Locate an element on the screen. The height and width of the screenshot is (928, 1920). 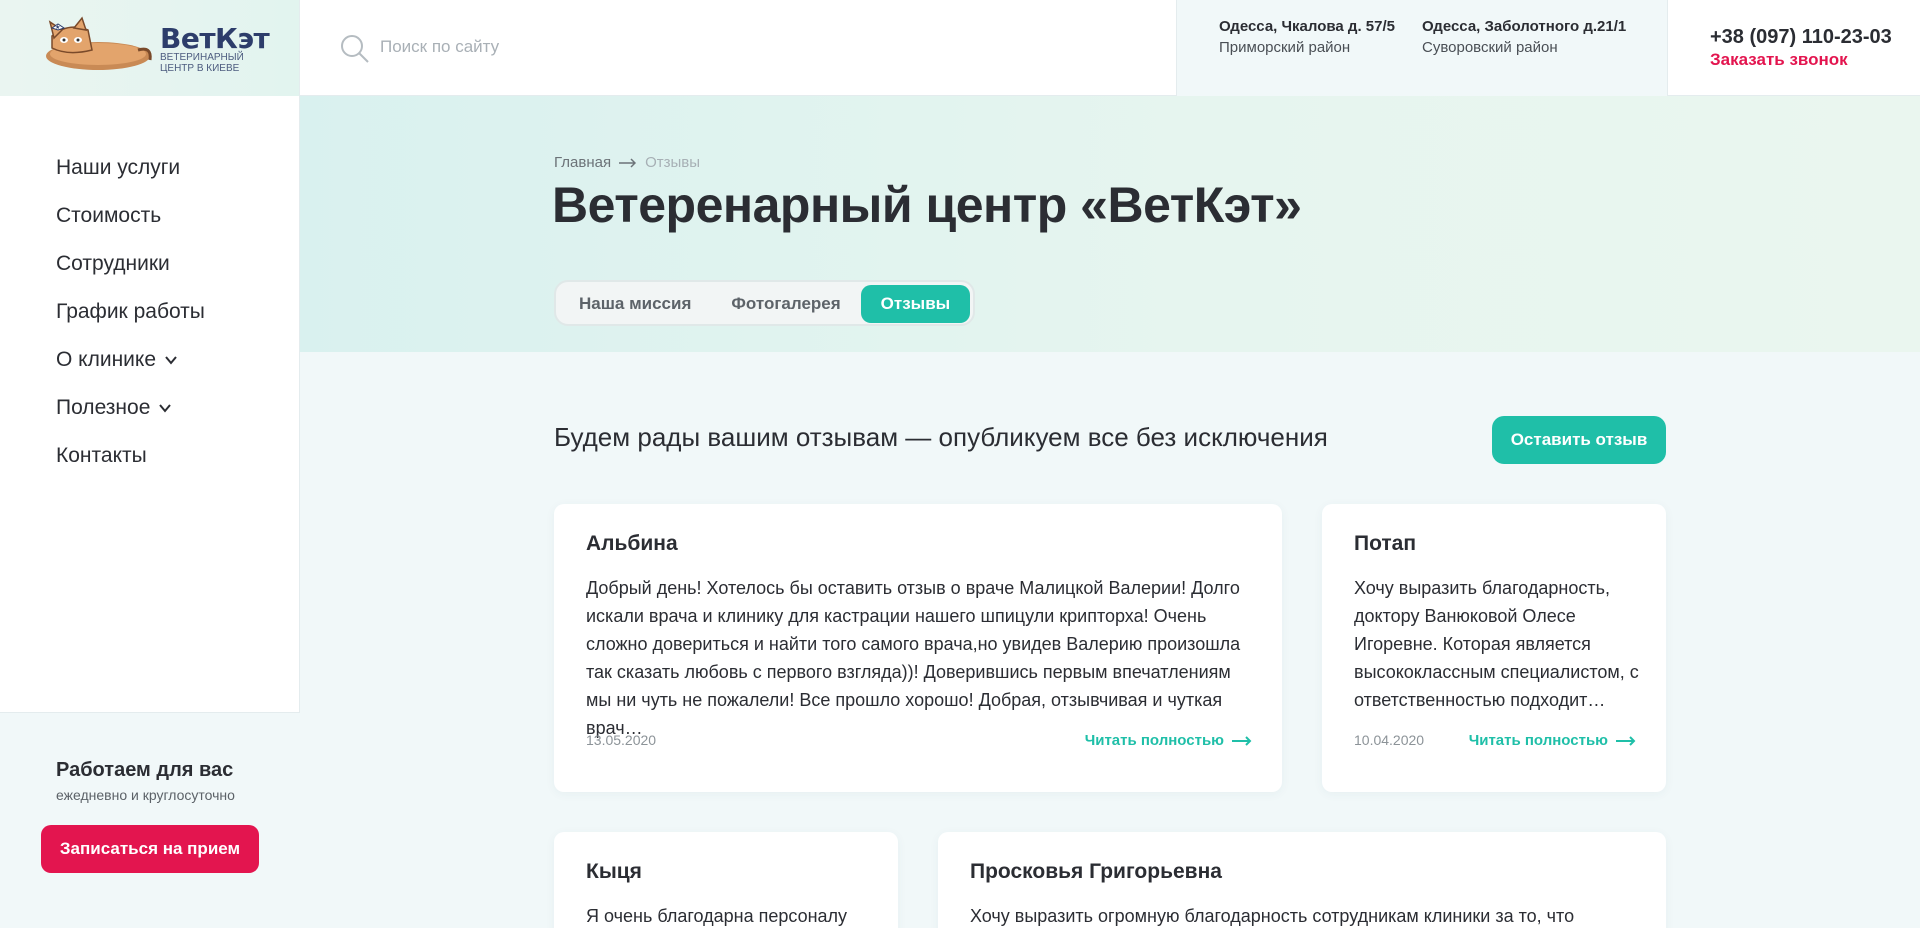
nav-item-staff: Сотрудники is located at coordinates (130, 264).